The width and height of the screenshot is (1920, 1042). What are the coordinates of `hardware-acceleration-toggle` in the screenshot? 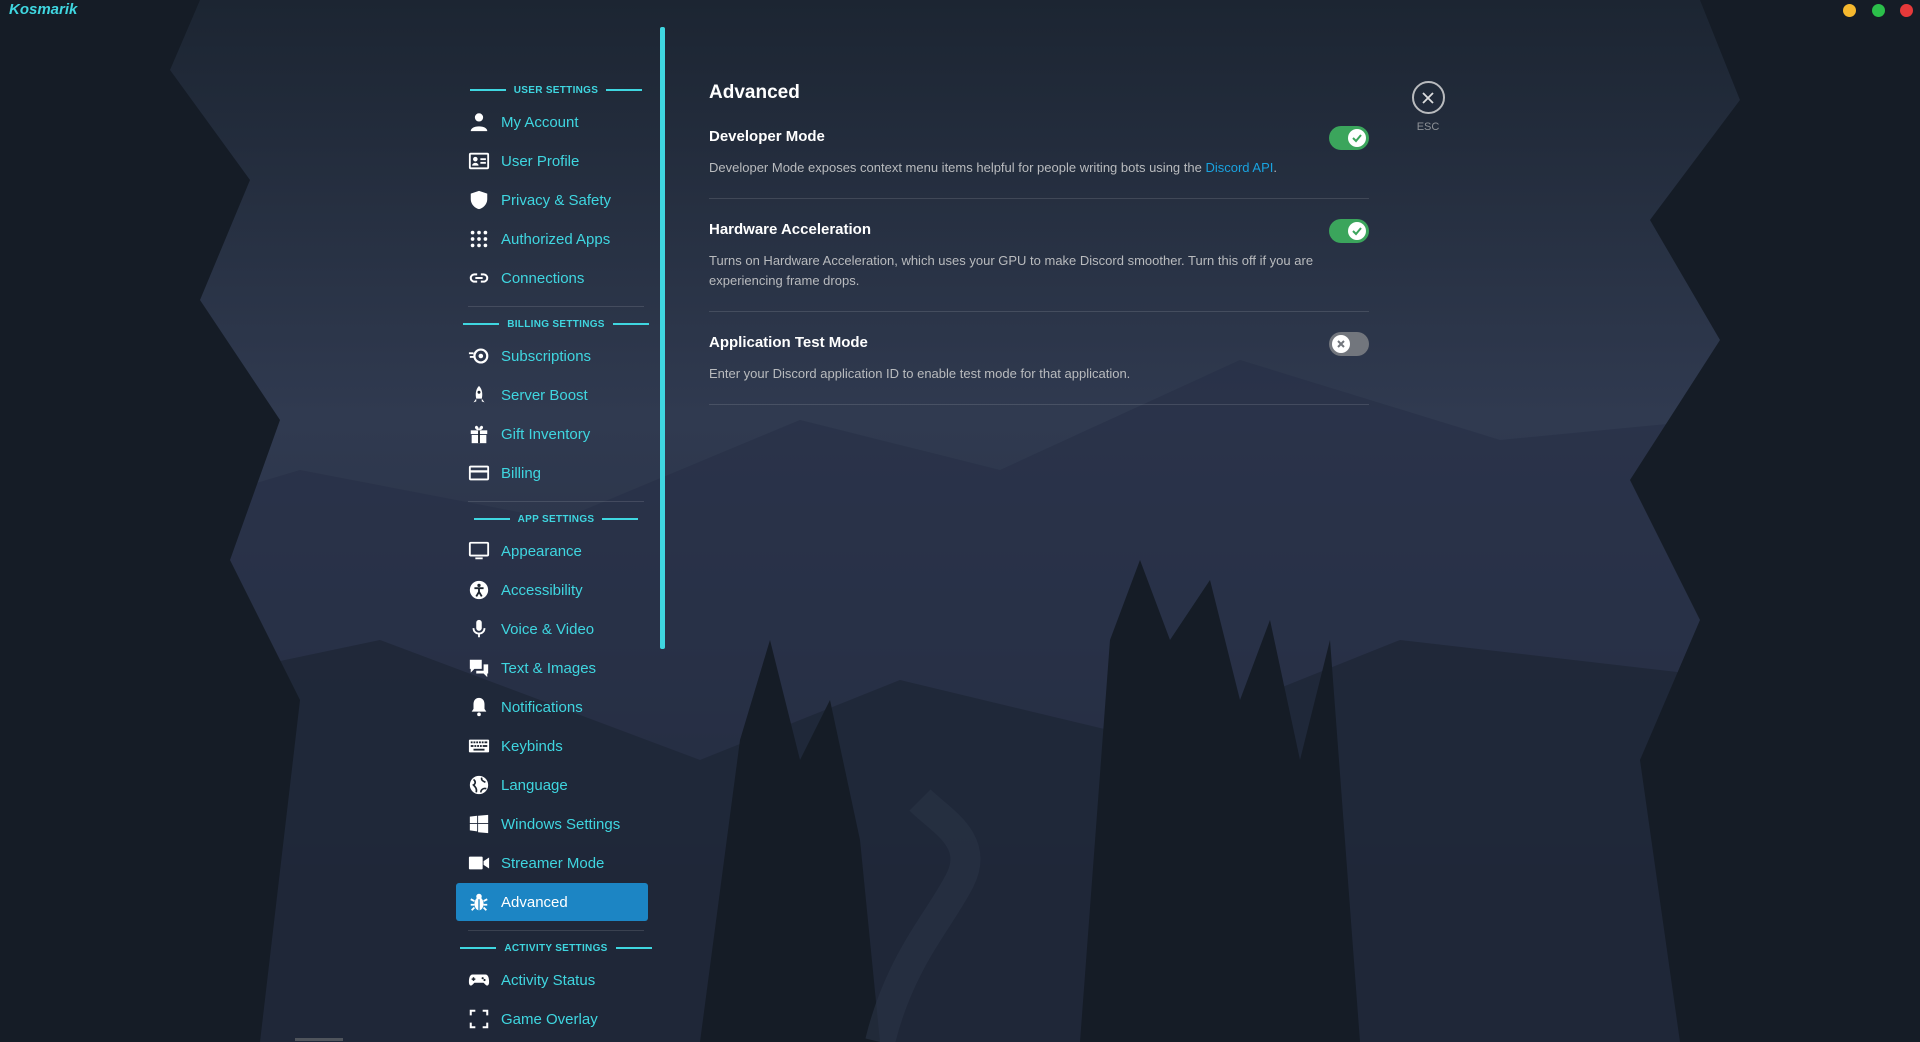 It's located at (1349, 231).